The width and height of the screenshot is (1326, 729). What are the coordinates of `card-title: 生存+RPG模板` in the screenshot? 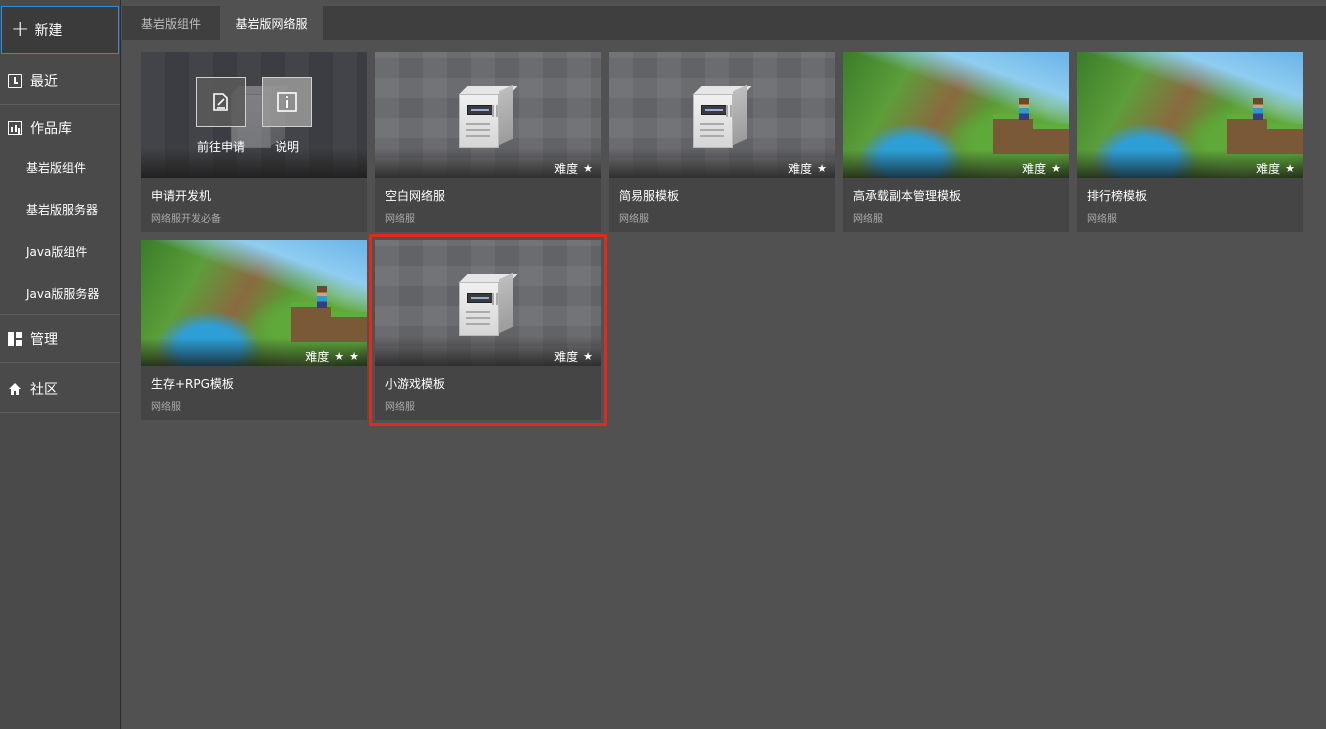 It's located at (192, 384).